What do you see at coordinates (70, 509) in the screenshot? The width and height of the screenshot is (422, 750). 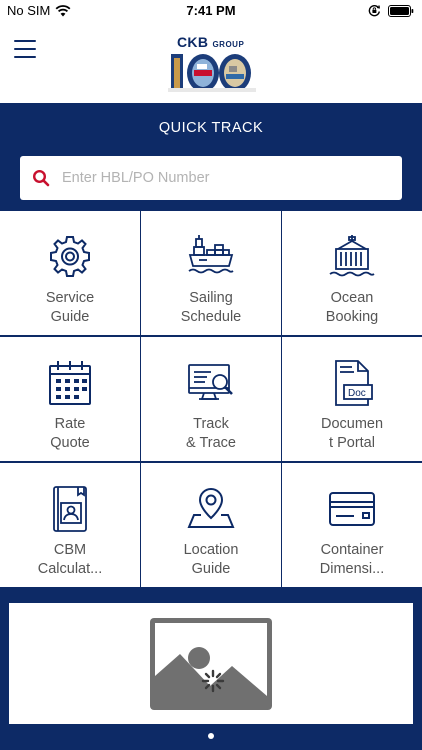 I see `contact-book-icon` at bounding box center [70, 509].